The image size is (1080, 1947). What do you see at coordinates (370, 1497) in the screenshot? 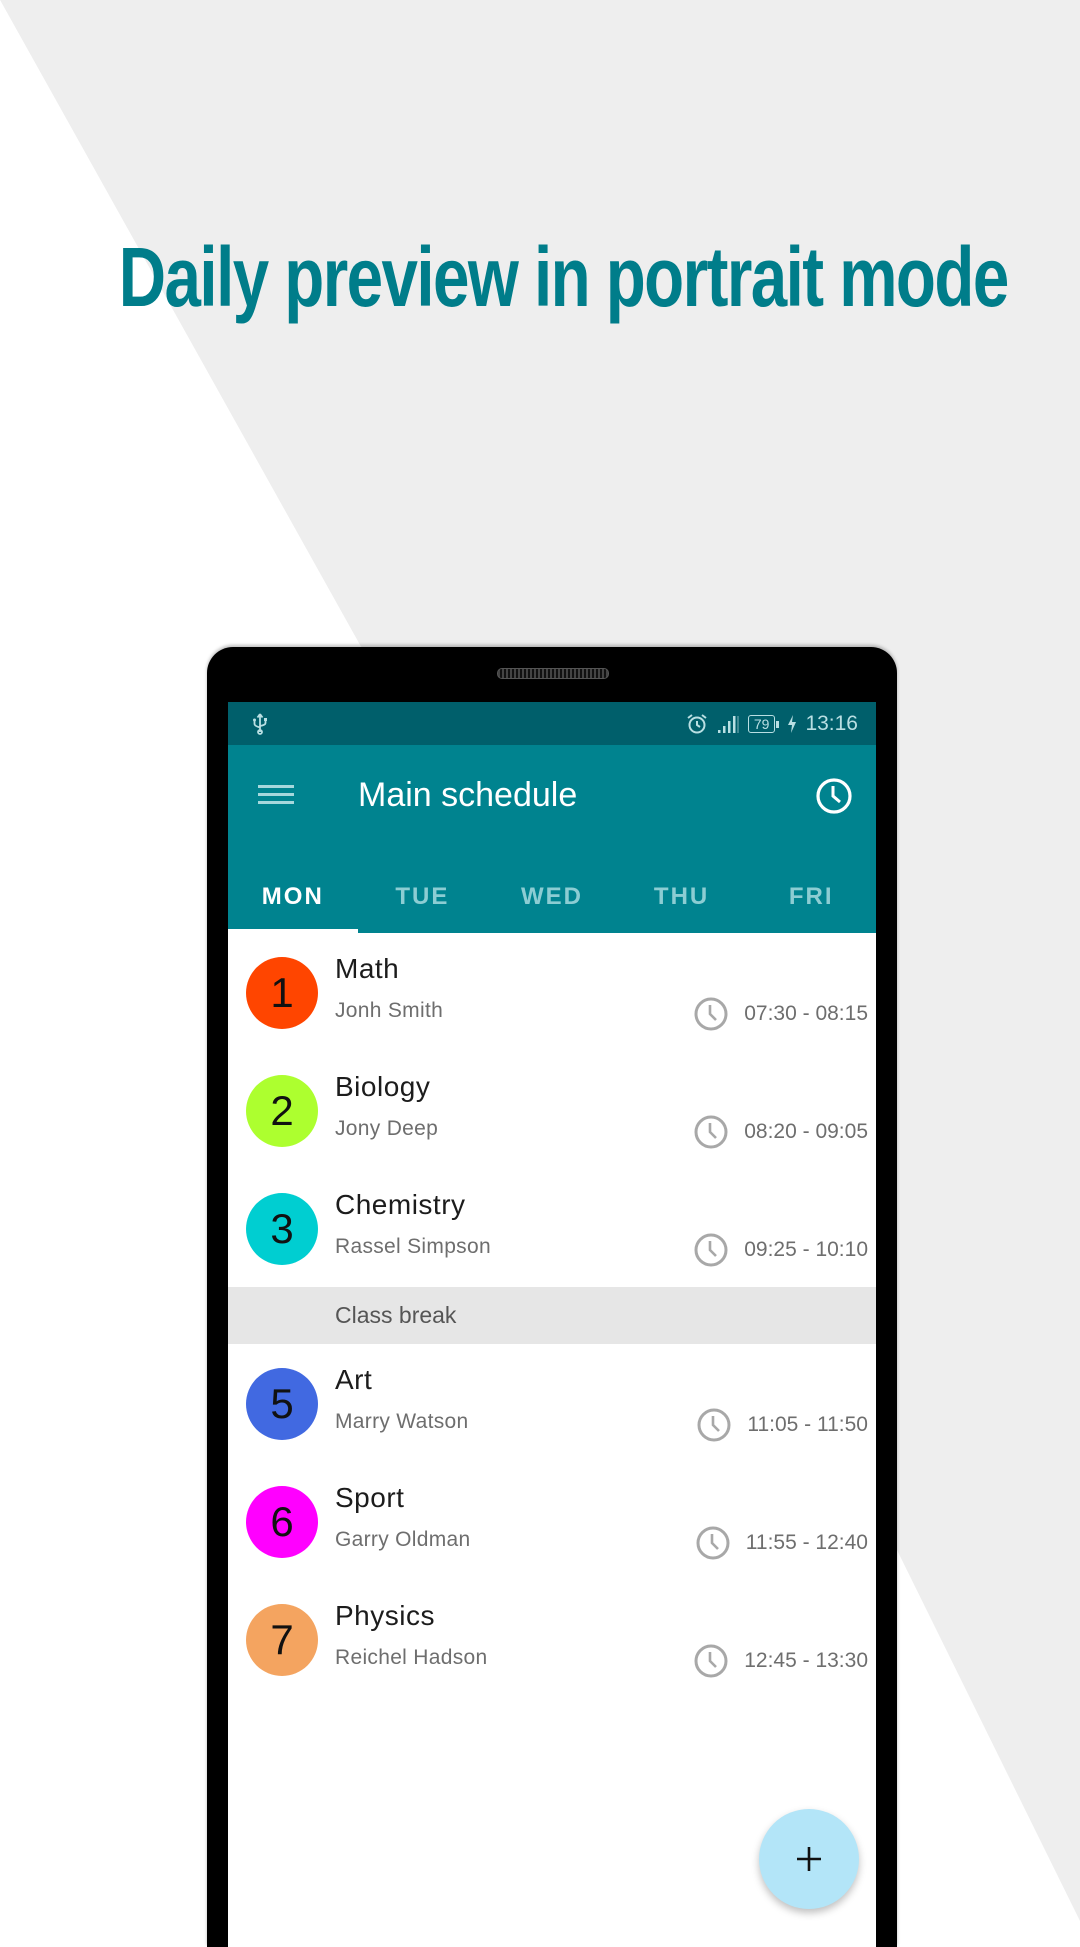
I see `lesson-subject: Sport` at bounding box center [370, 1497].